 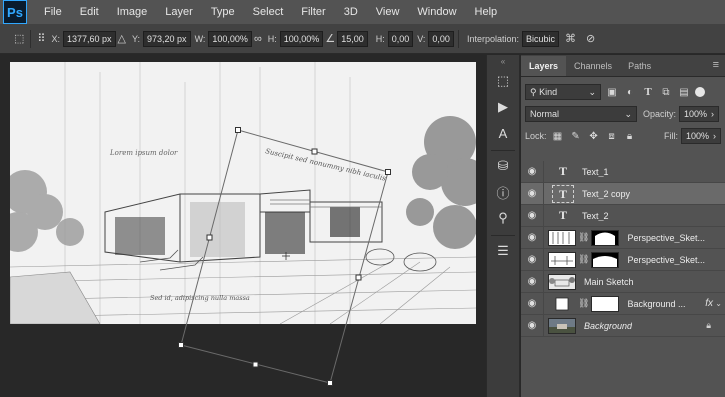 I want to click on menu-type: Type, so click(x=223, y=12).